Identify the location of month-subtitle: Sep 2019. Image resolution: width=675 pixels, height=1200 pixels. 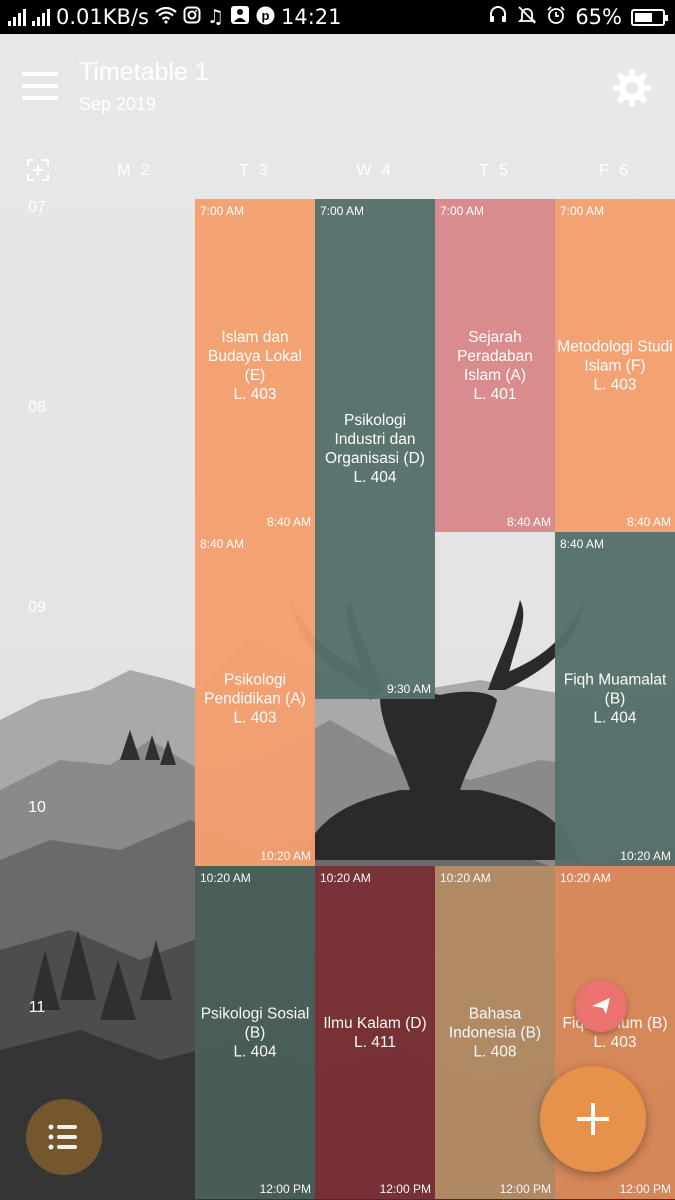
(118, 104).